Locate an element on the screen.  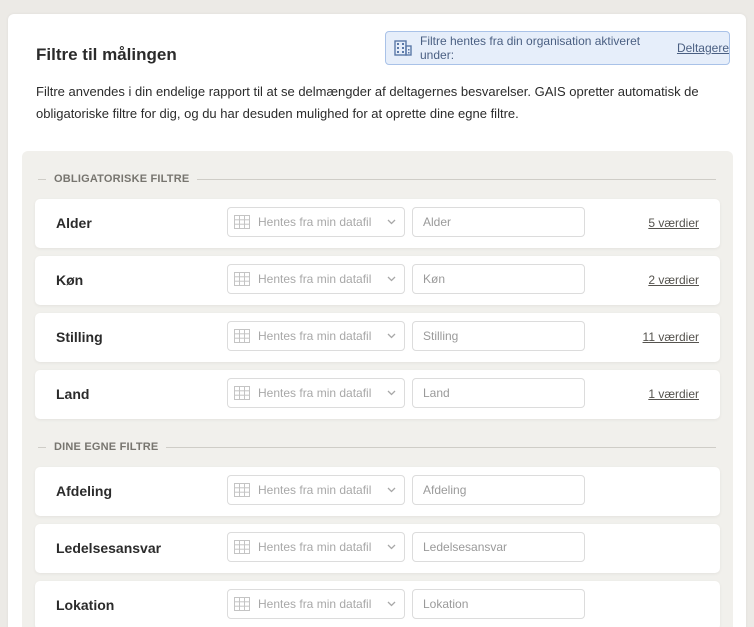
filter-row-ledelsesansvar: Ledelsesansvar Hentes fra min datafil is located at coordinates (377, 548).